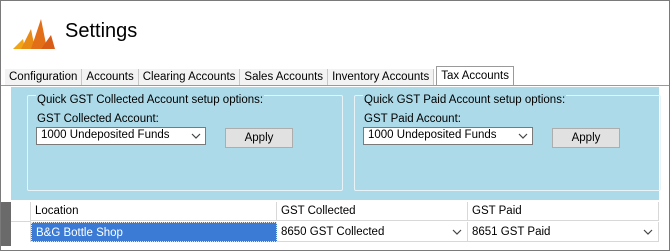  What do you see at coordinates (586, 138) in the screenshot?
I see `apply-paid-button: Apply` at bounding box center [586, 138].